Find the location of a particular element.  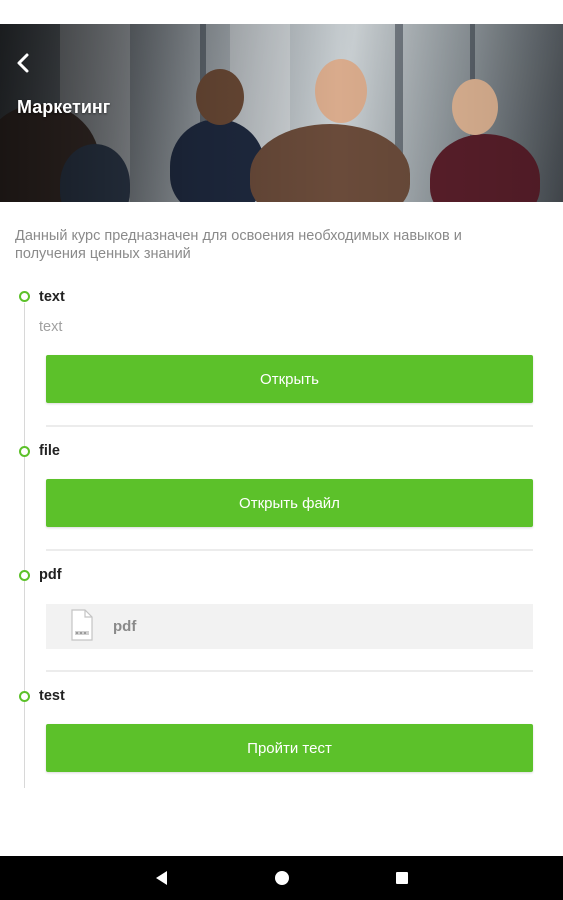

nav-home-button is located at coordinates (282, 878).